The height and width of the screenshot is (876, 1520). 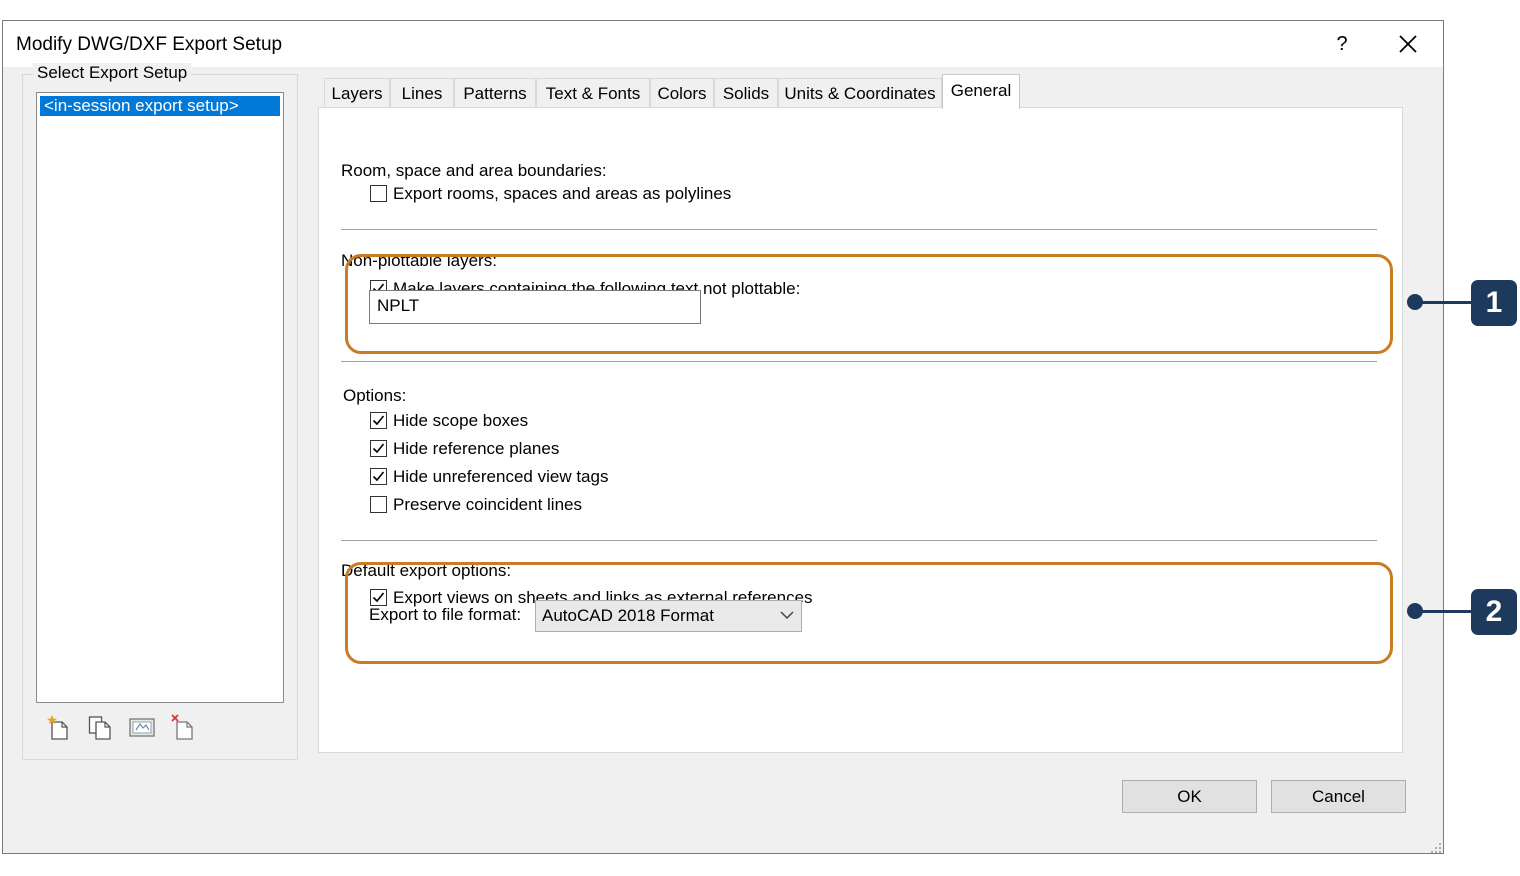 What do you see at coordinates (593, 93) in the screenshot?
I see `tab-text-fonts: Text & Fonts` at bounding box center [593, 93].